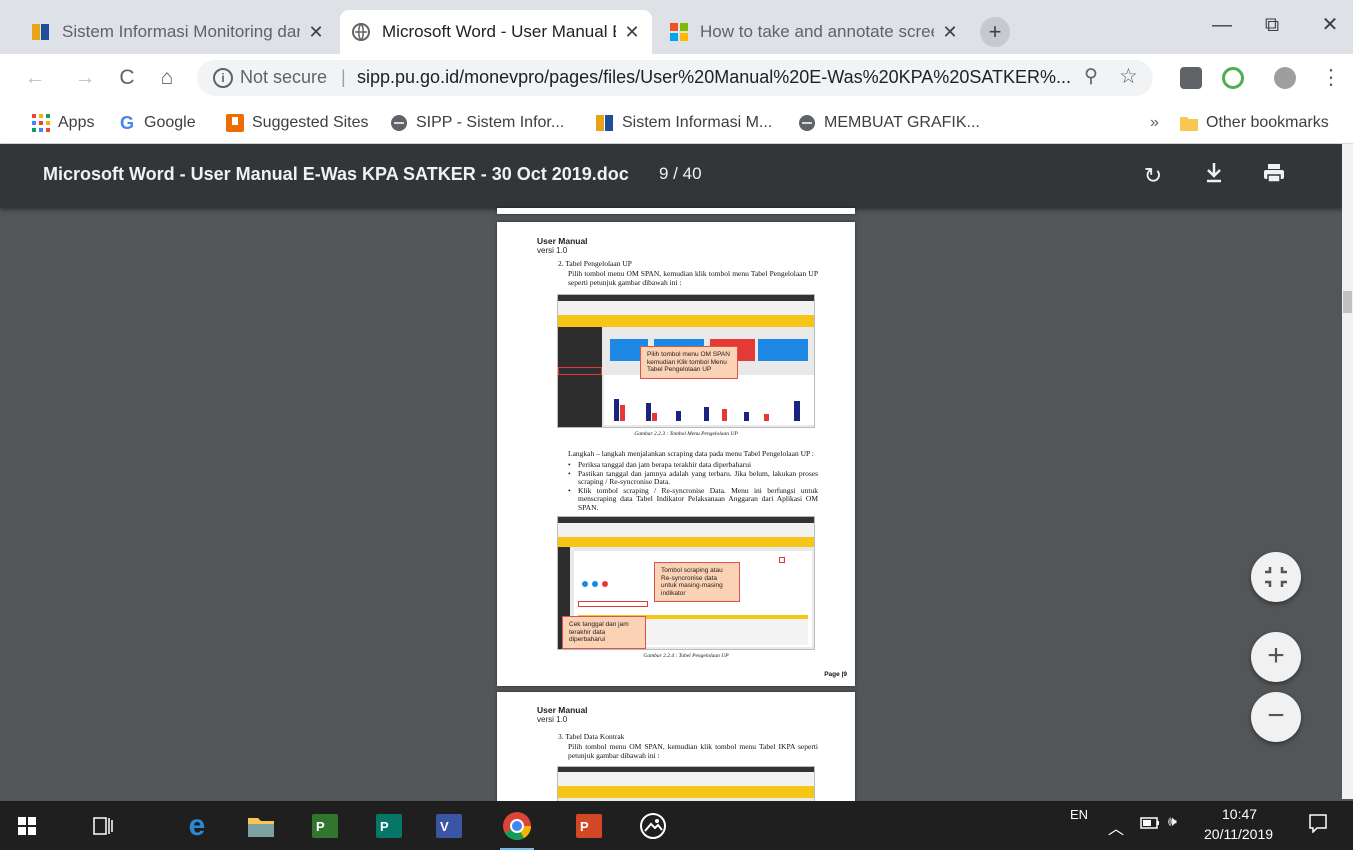  What do you see at coordinates (595, 263) in the screenshot?
I see `section-title: 2. Tabel Pengelolaan UP` at bounding box center [595, 263].